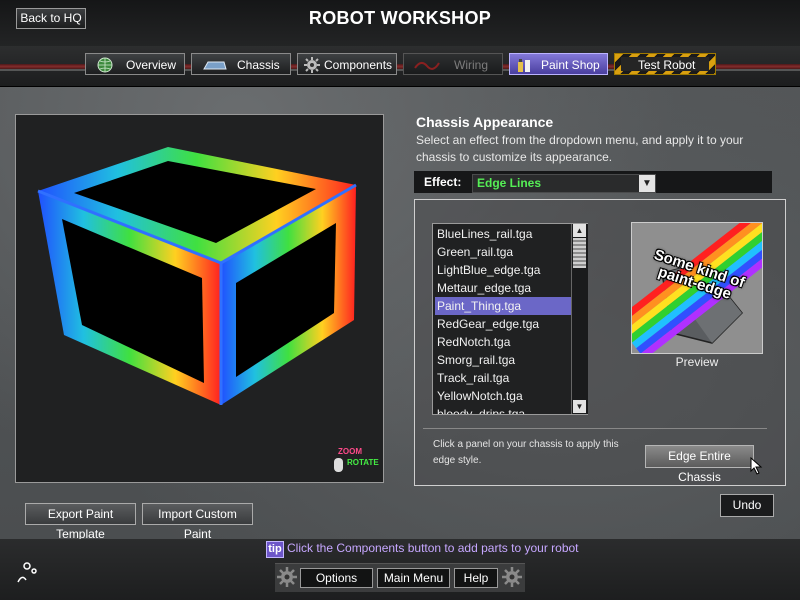  I want to click on tab-label: Overview, so click(151, 65).